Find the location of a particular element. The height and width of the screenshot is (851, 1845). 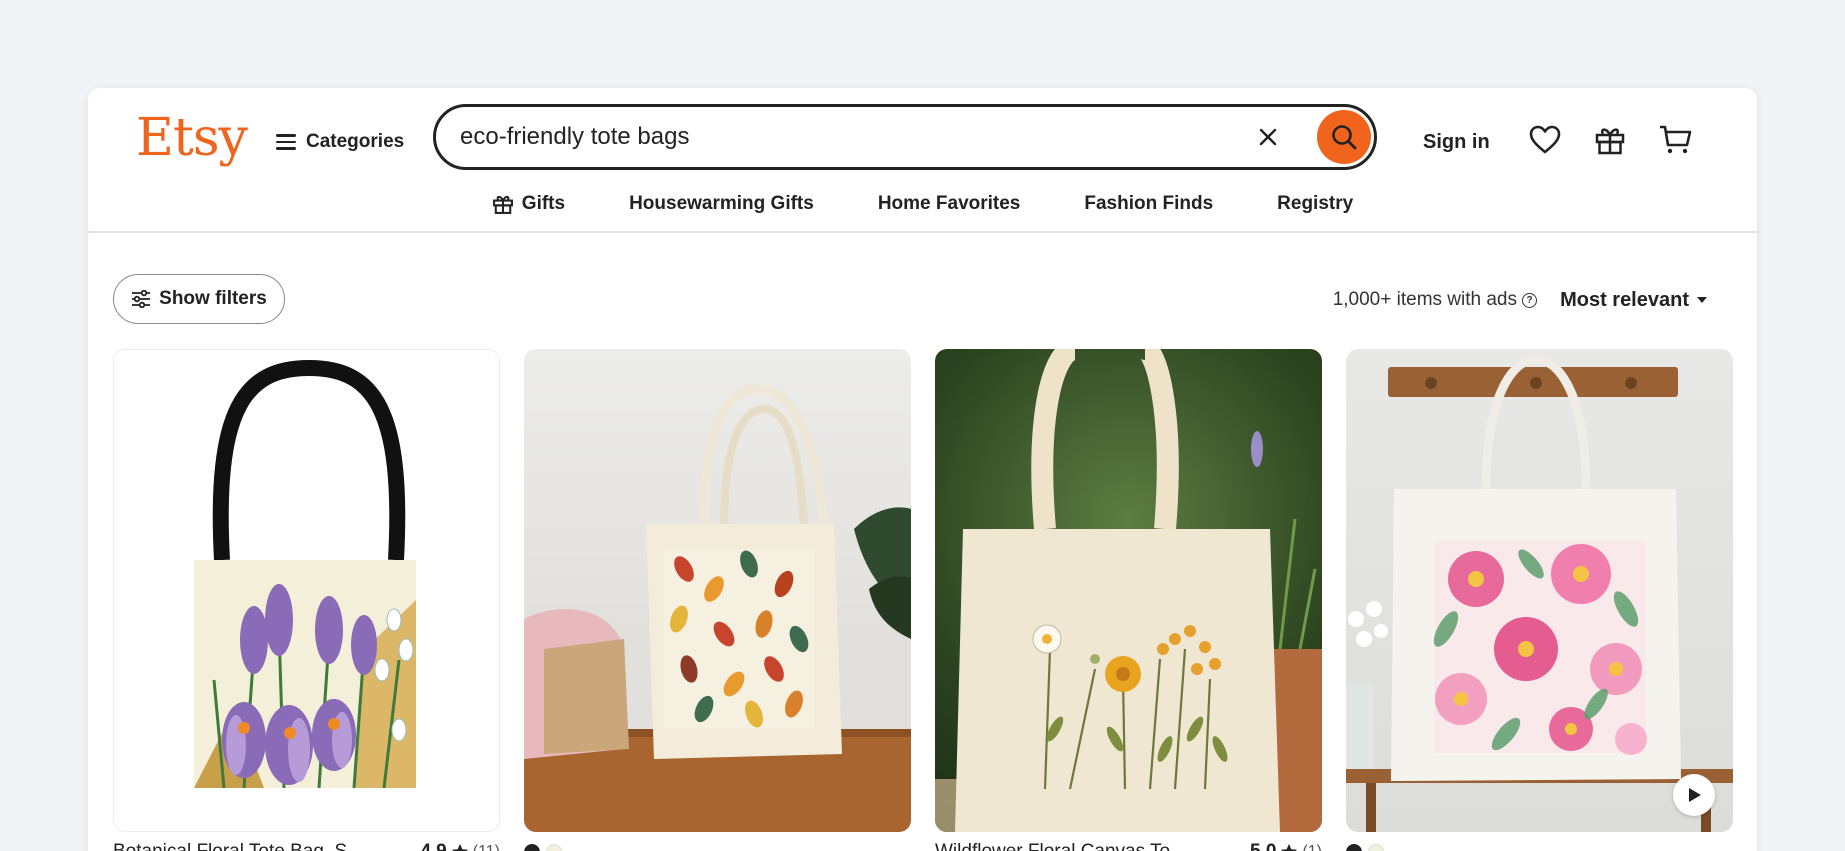

listing-rating: 4.9 (11) is located at coordinates (460, 846).